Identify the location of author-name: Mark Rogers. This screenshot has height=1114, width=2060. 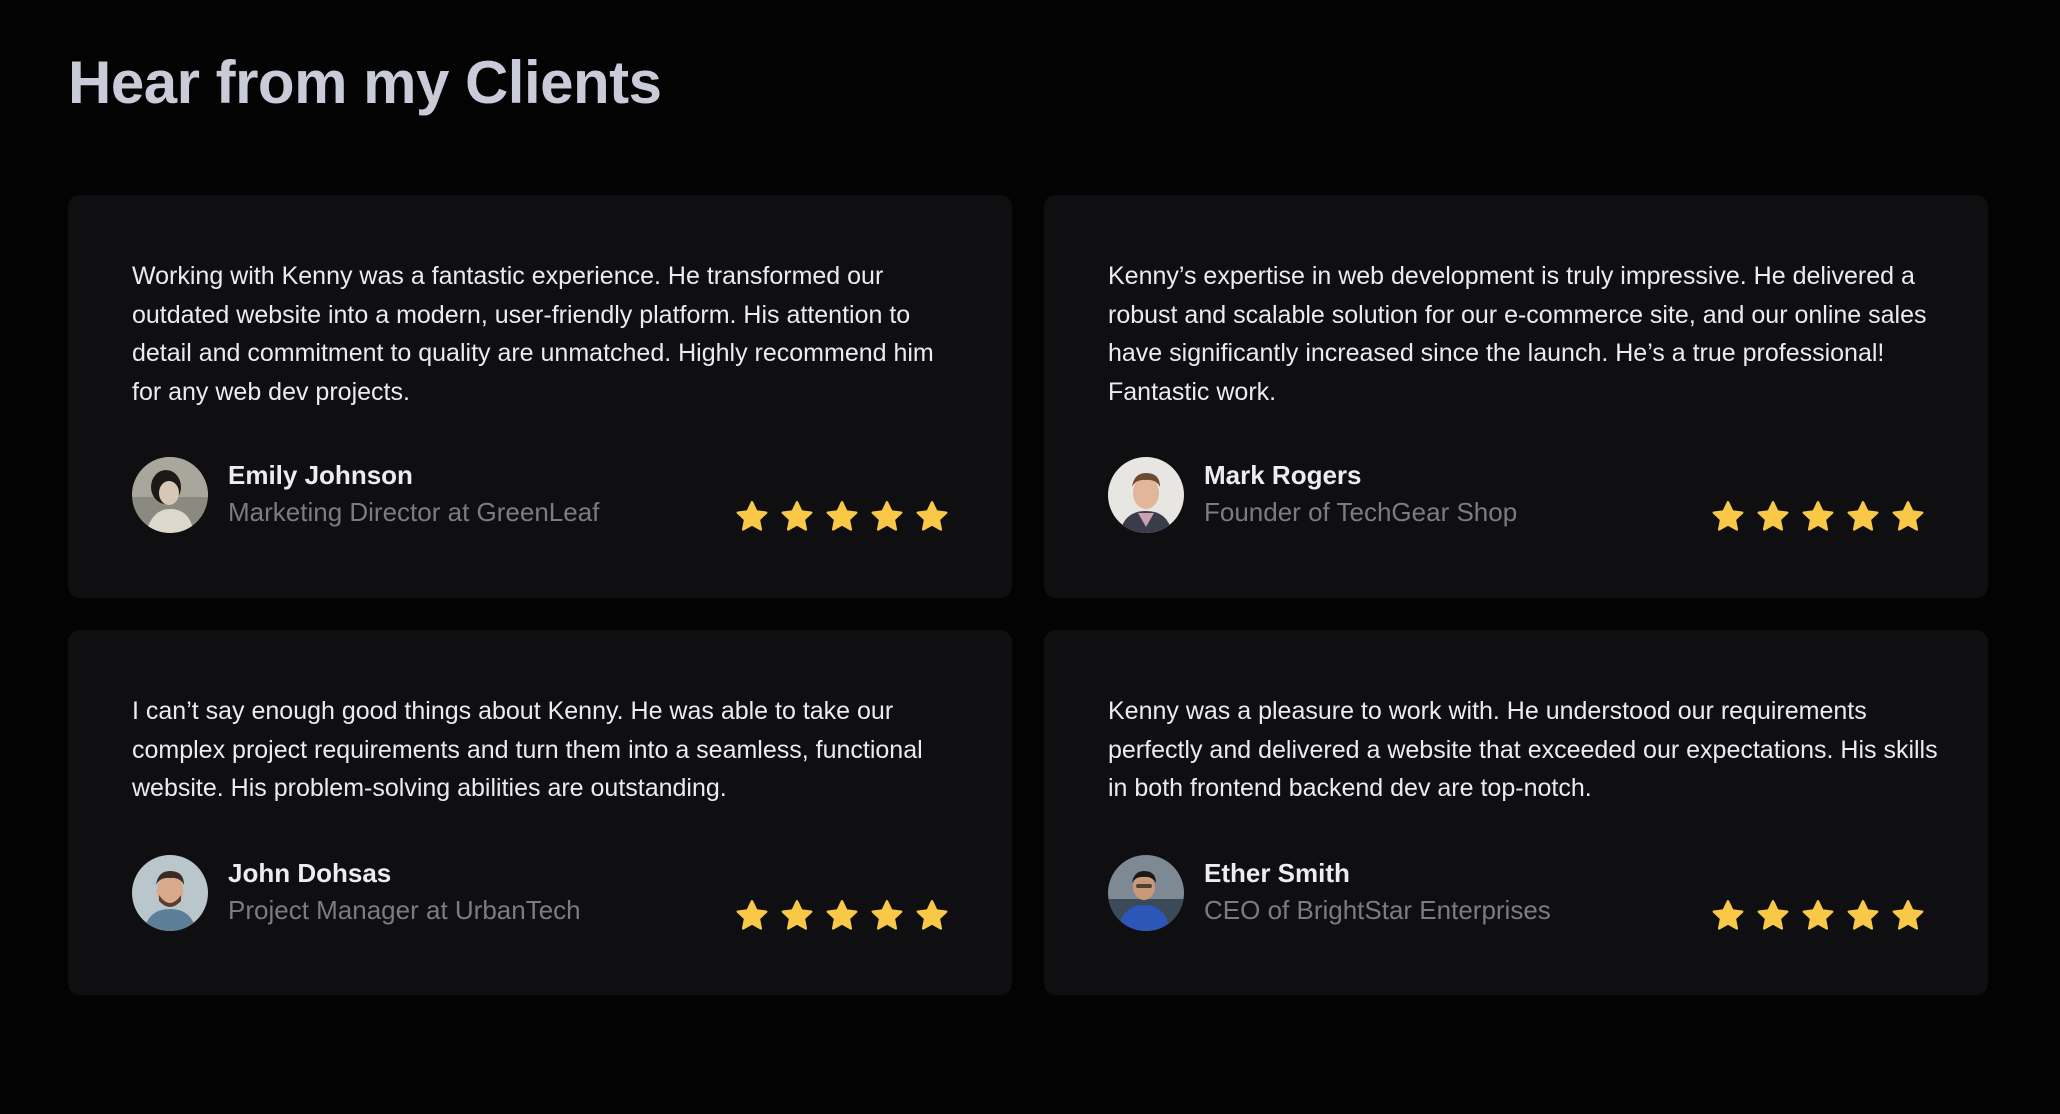
(1283, 475).